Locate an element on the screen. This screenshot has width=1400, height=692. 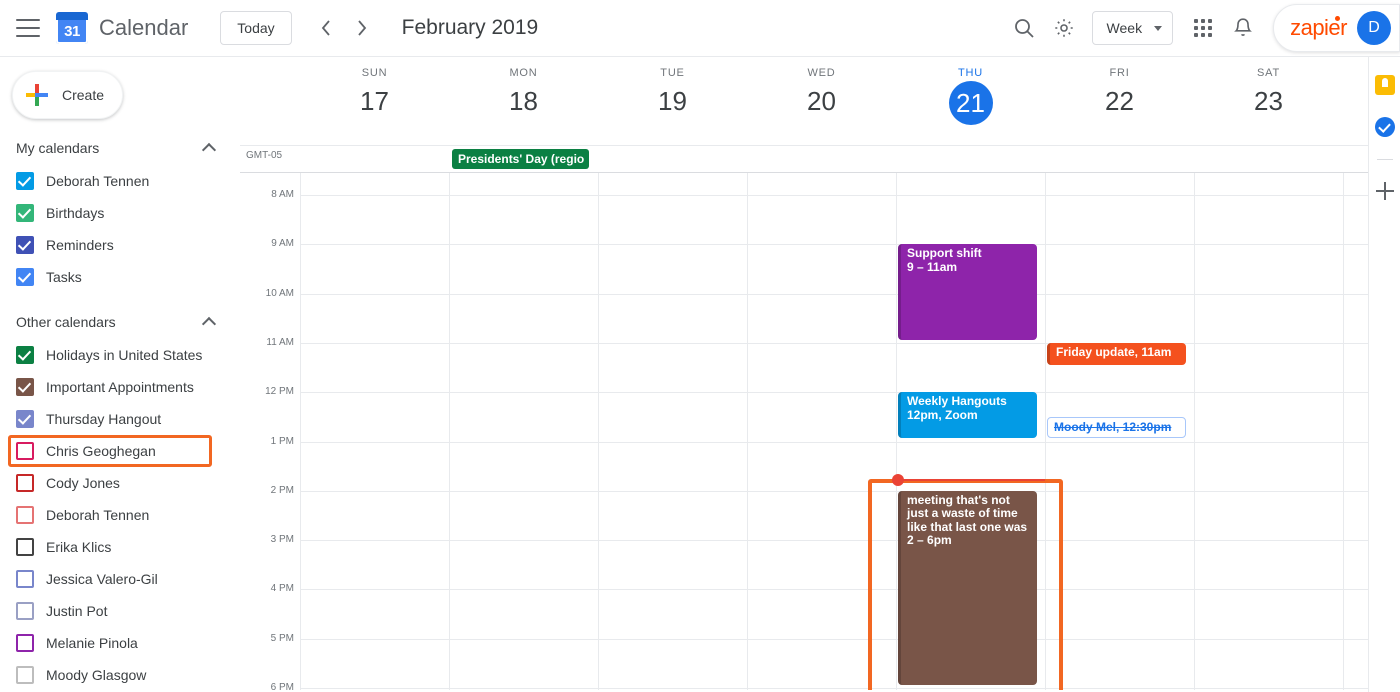
event-title: Moody Mel, 12:30pm is located at coordinates (1113, 426).